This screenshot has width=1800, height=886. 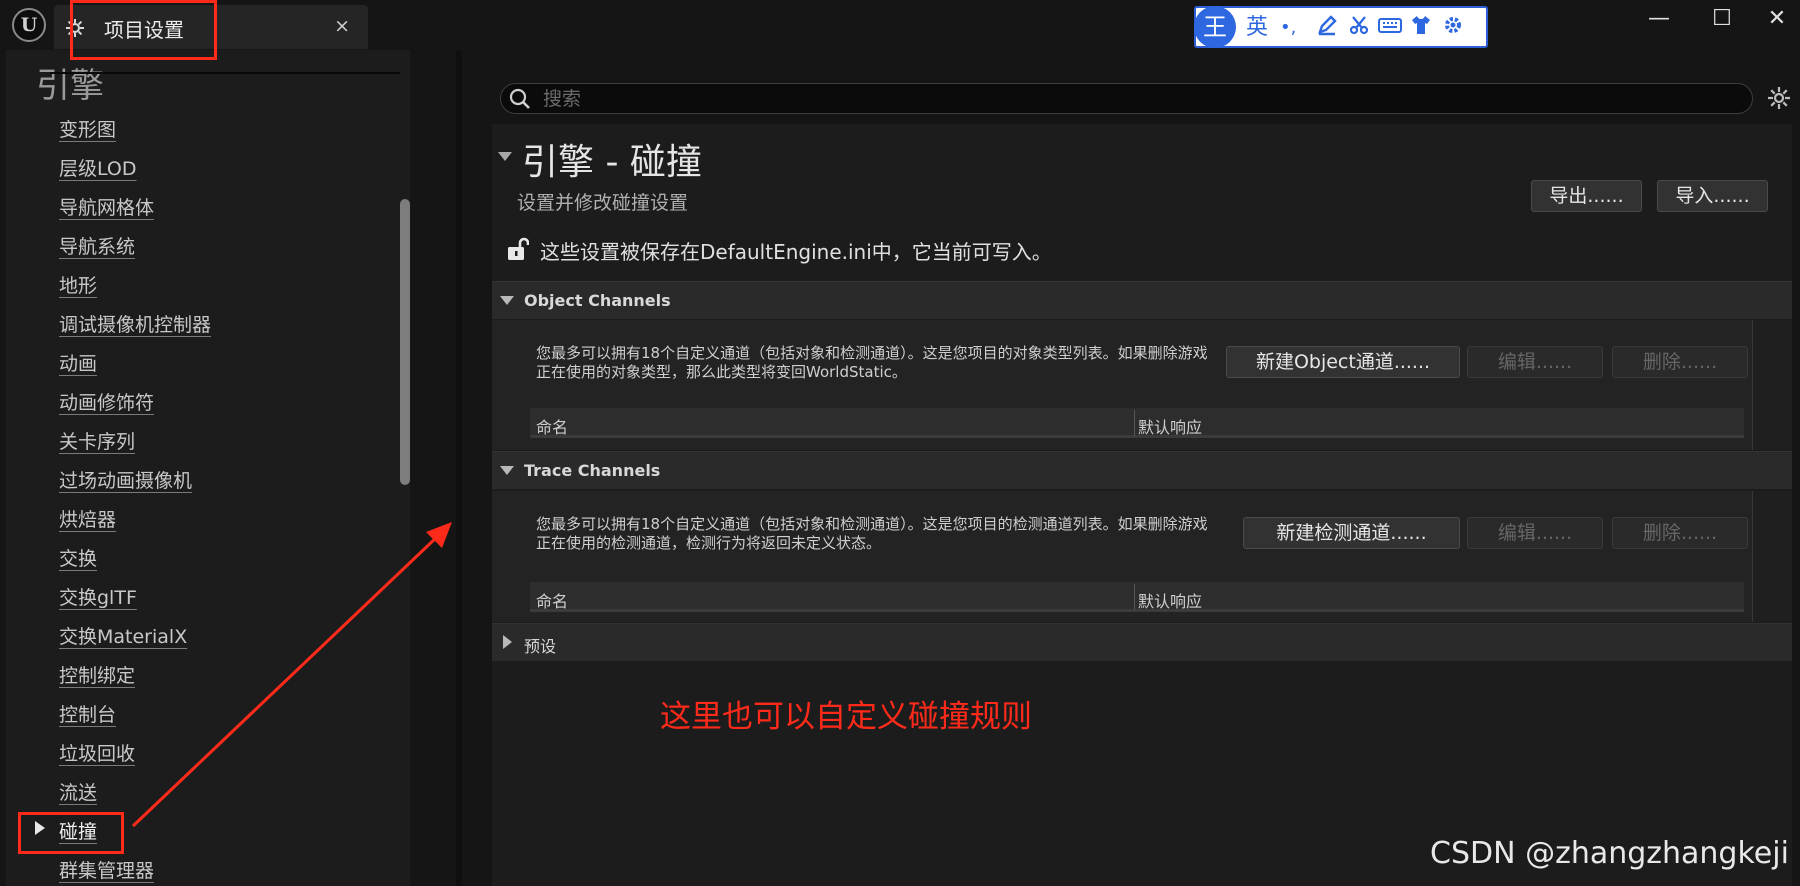 What do you see at coordinates (900, 25) in the screenshot?
I see `title-bar: U 项目设置 × 王 英 •, — ☐ ✕` at bounding box center [900, 25].